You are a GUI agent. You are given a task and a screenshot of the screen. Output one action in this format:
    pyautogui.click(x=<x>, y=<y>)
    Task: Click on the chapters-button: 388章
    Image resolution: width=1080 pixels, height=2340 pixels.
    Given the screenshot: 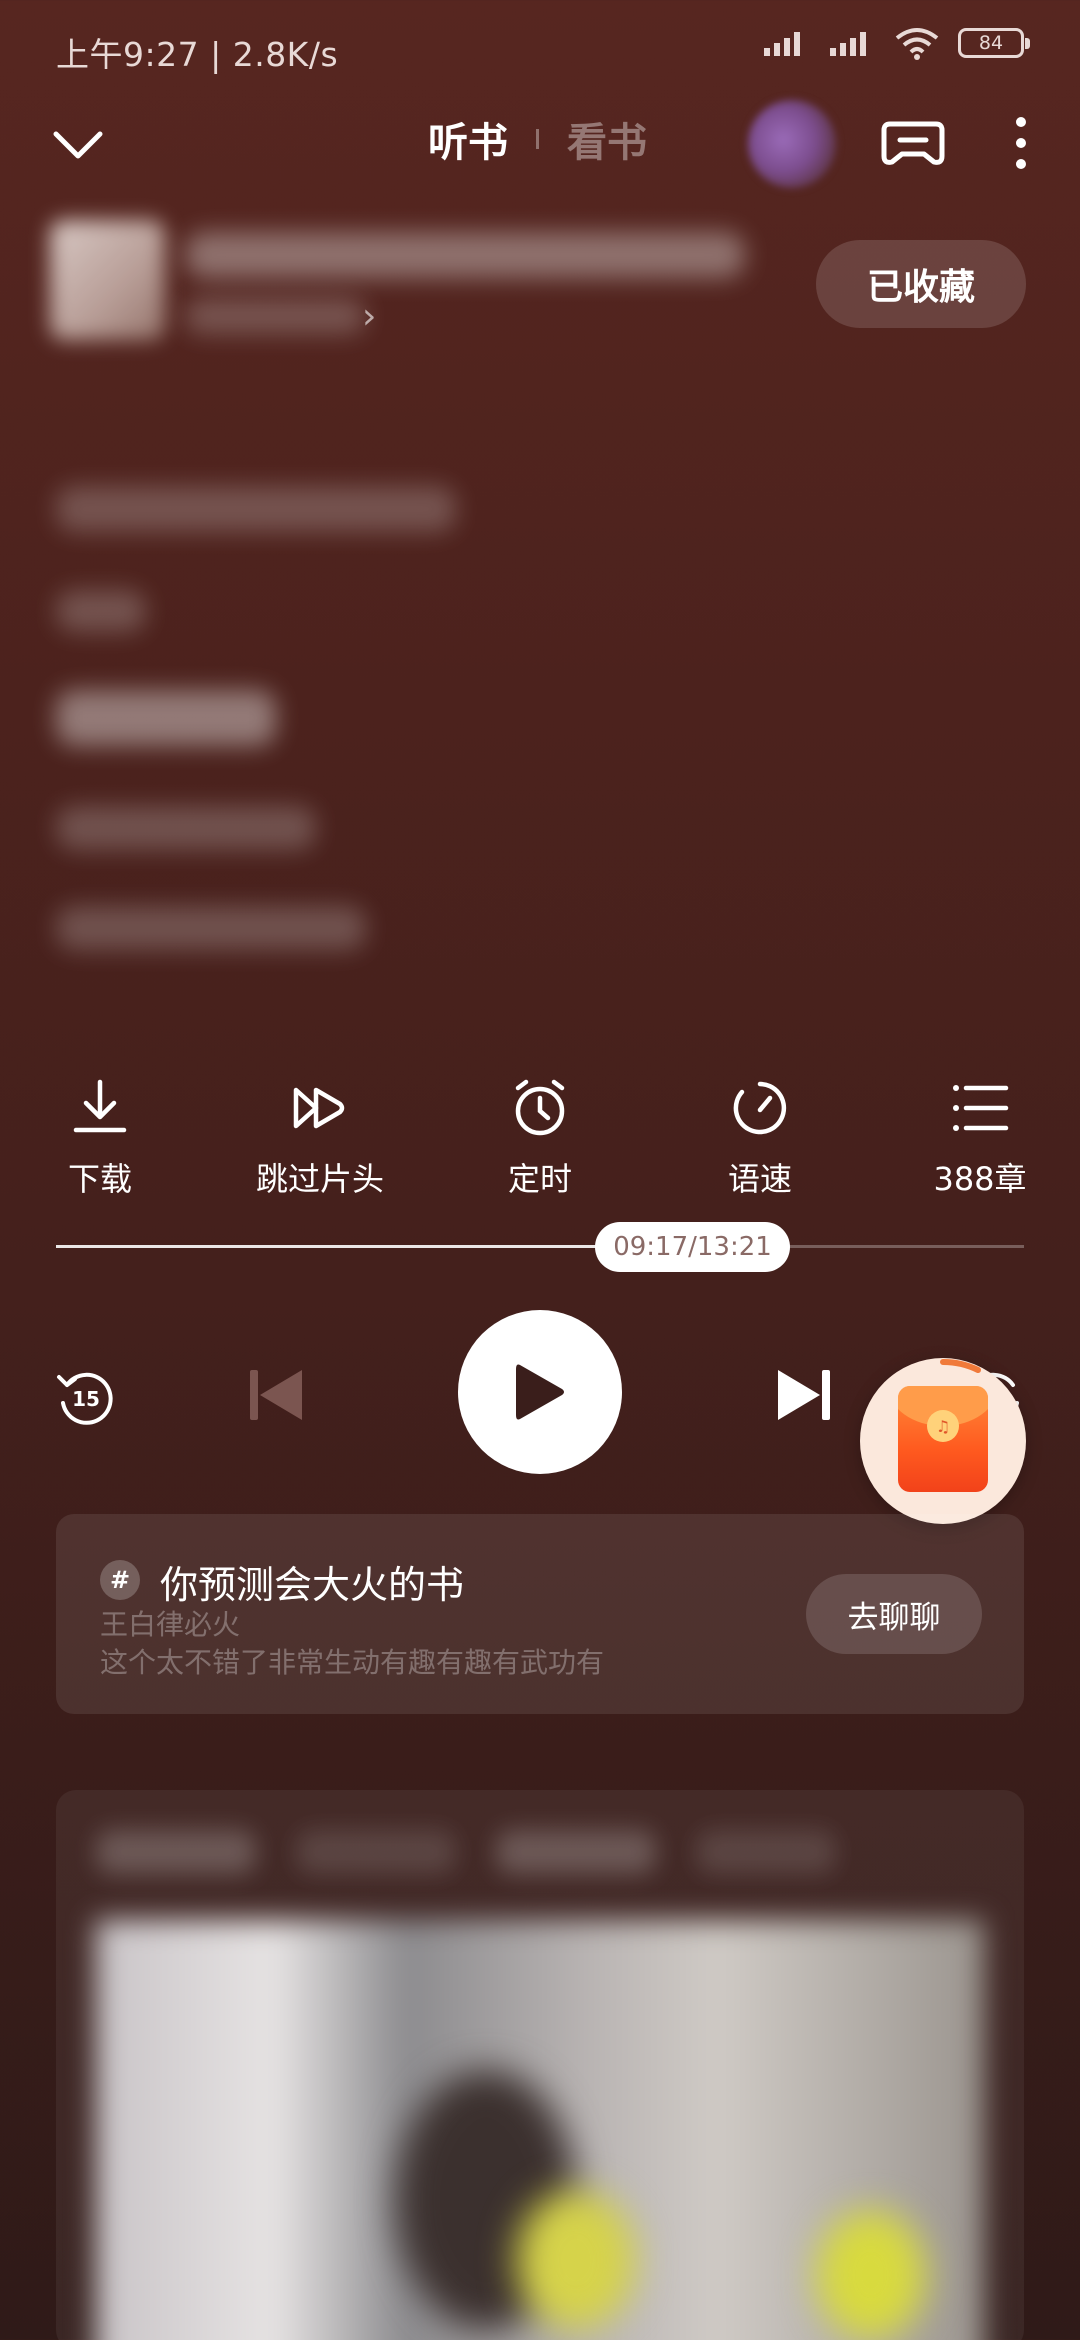 What is the action you would take?
    pyautogui.click(x=980, y=1138)
    